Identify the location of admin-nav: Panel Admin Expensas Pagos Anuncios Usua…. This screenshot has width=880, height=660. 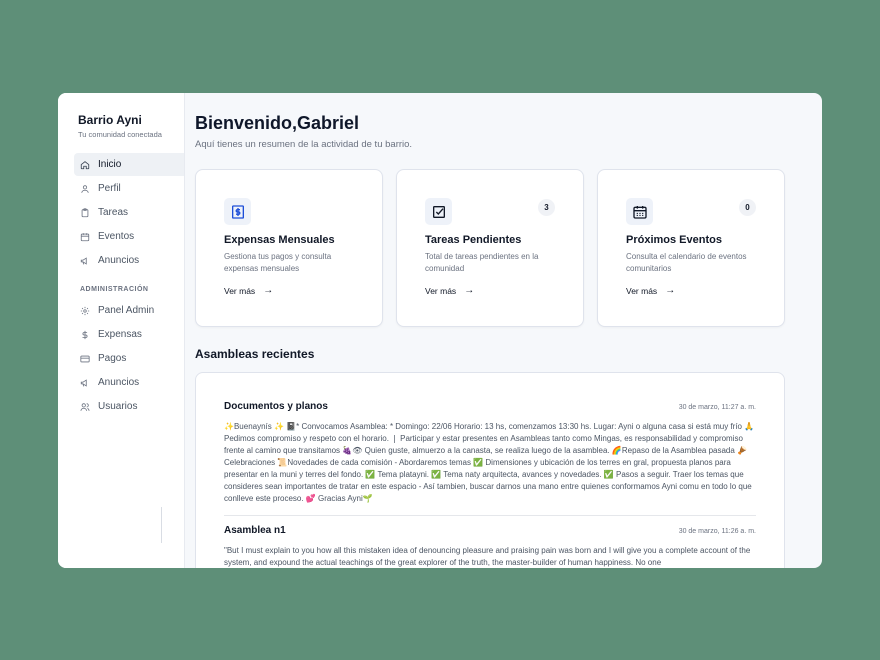
(121, 358).